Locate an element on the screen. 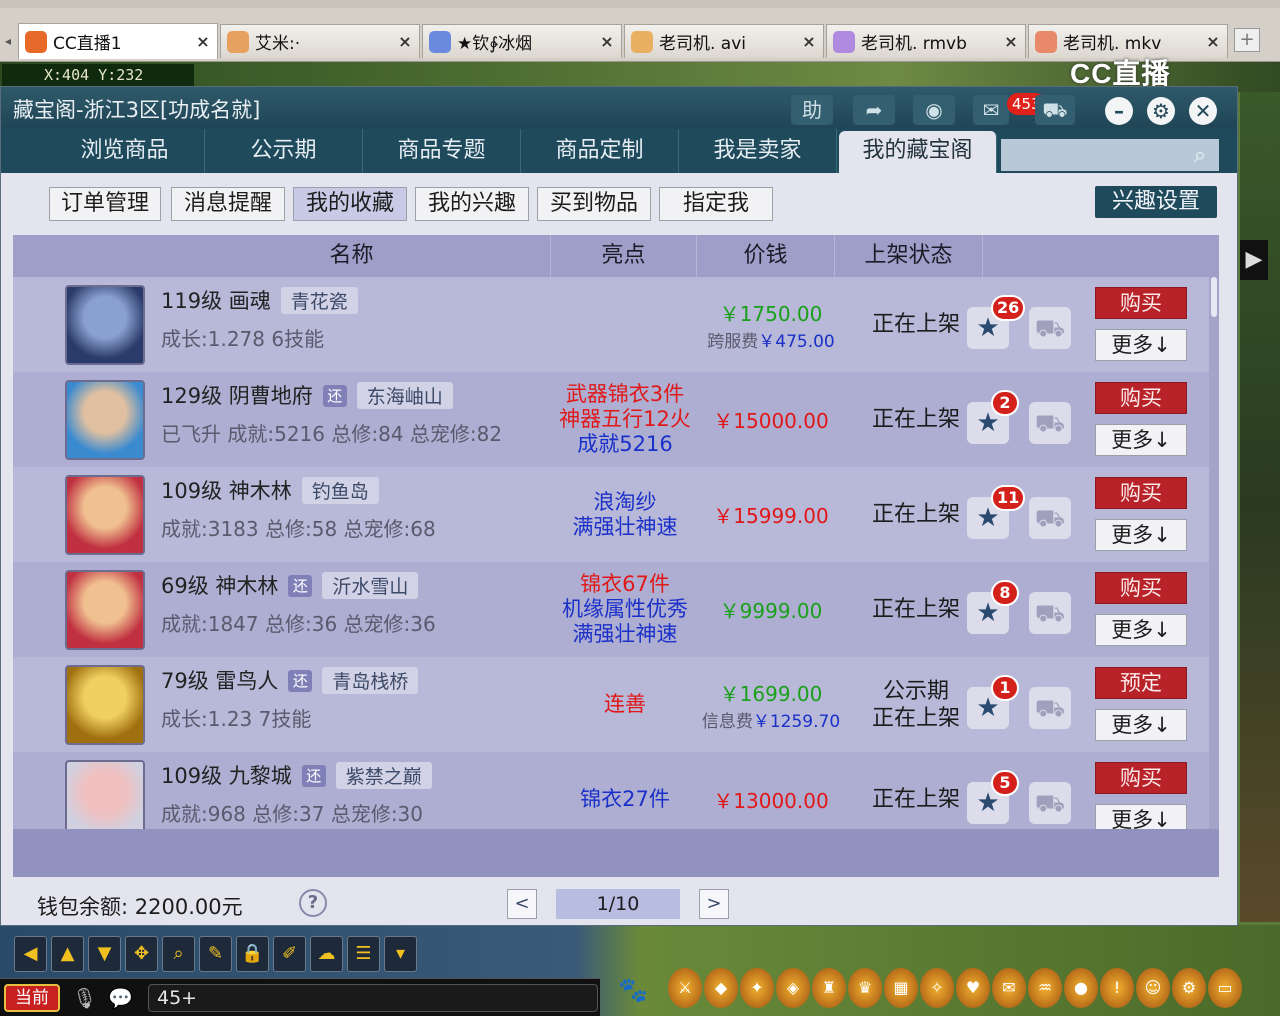 Image resolution: width=1280 pixels, height=1016 pixels. question-icon: ? is located at coordinates (313, 903).